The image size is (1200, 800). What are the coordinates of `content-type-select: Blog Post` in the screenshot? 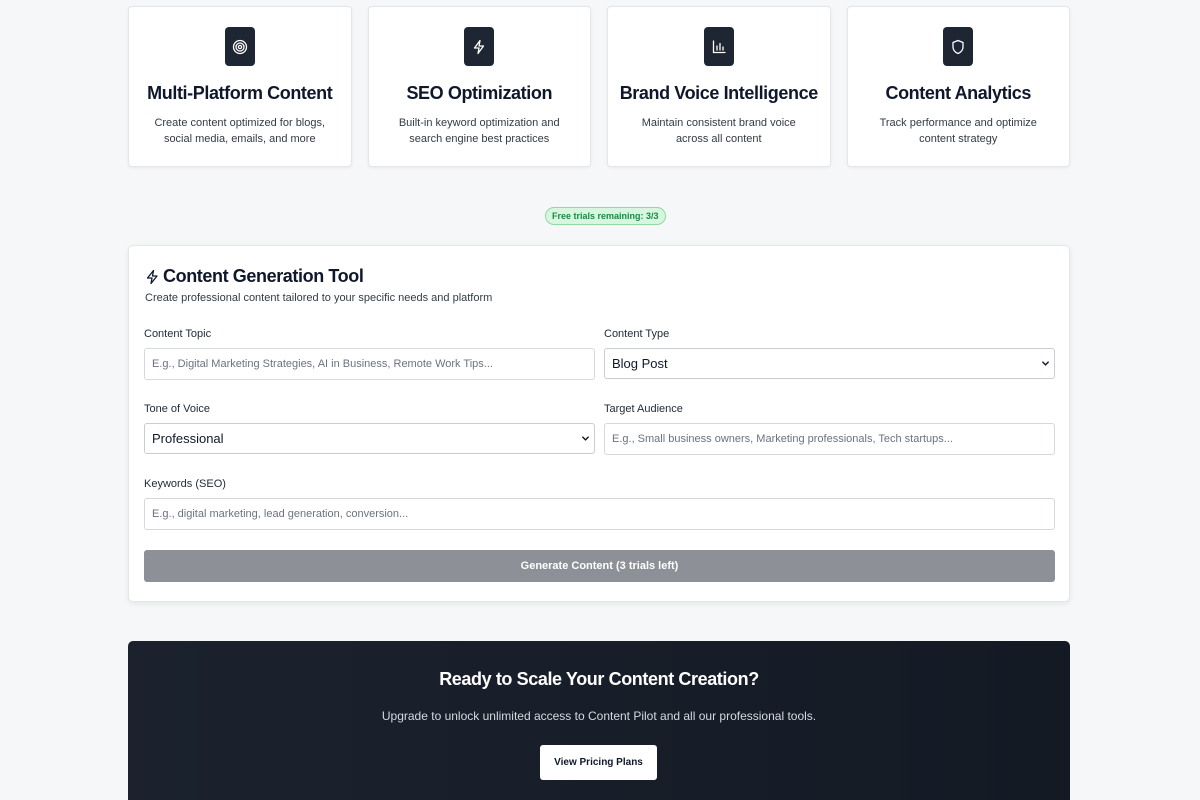 It's located at (829, 363).